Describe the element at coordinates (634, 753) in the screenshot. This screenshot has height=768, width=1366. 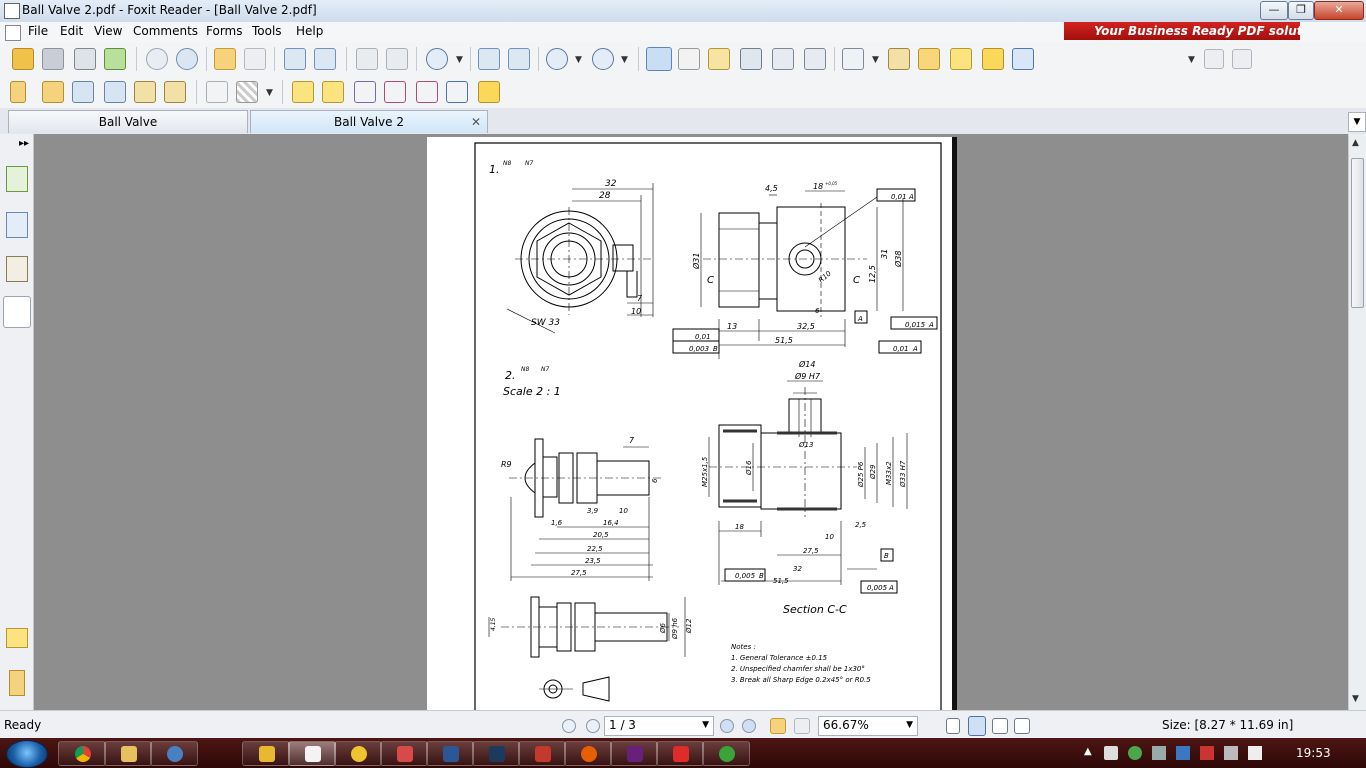
I see `taskbar-visual-studio` at that location.